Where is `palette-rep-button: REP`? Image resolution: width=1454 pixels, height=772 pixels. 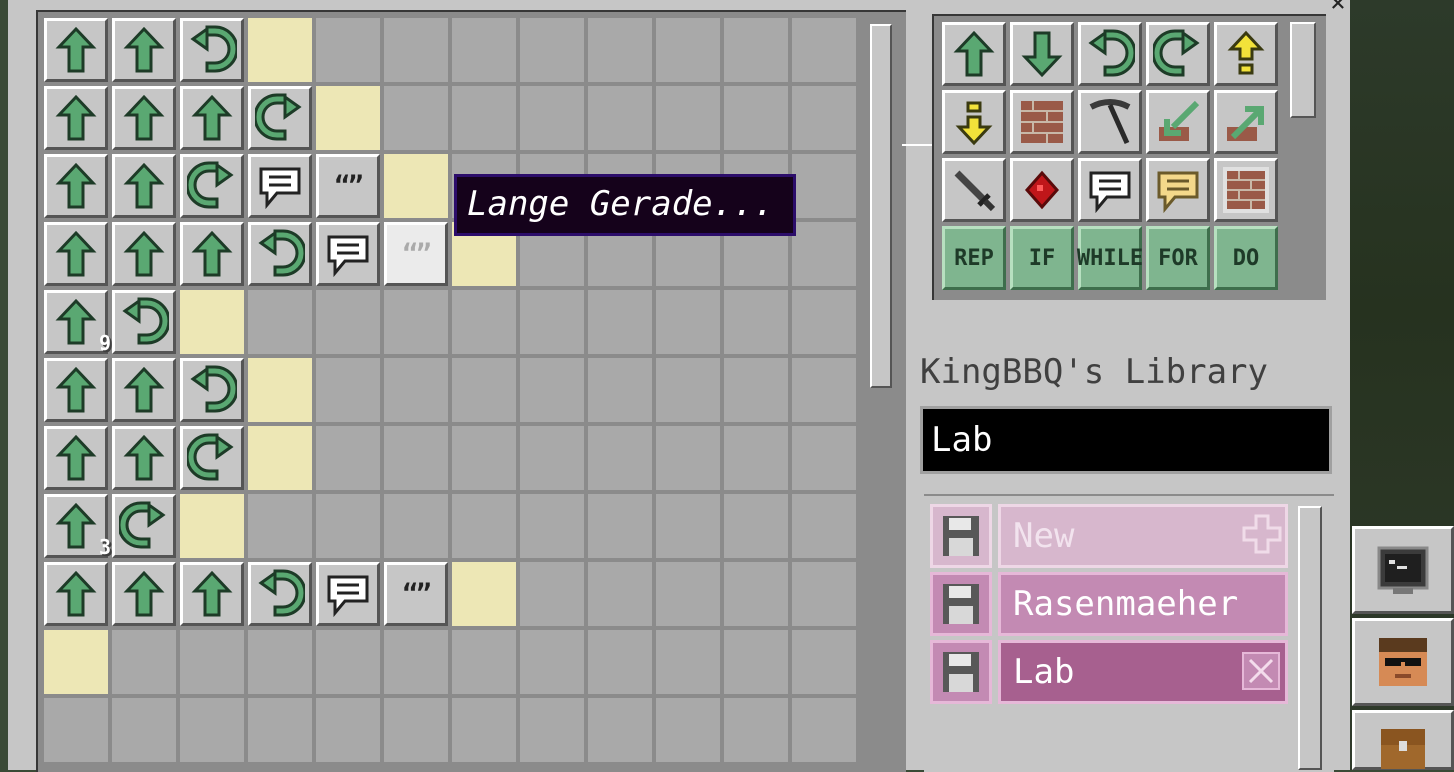
palette-rep-button: REP is located at coordinates (974, 258).